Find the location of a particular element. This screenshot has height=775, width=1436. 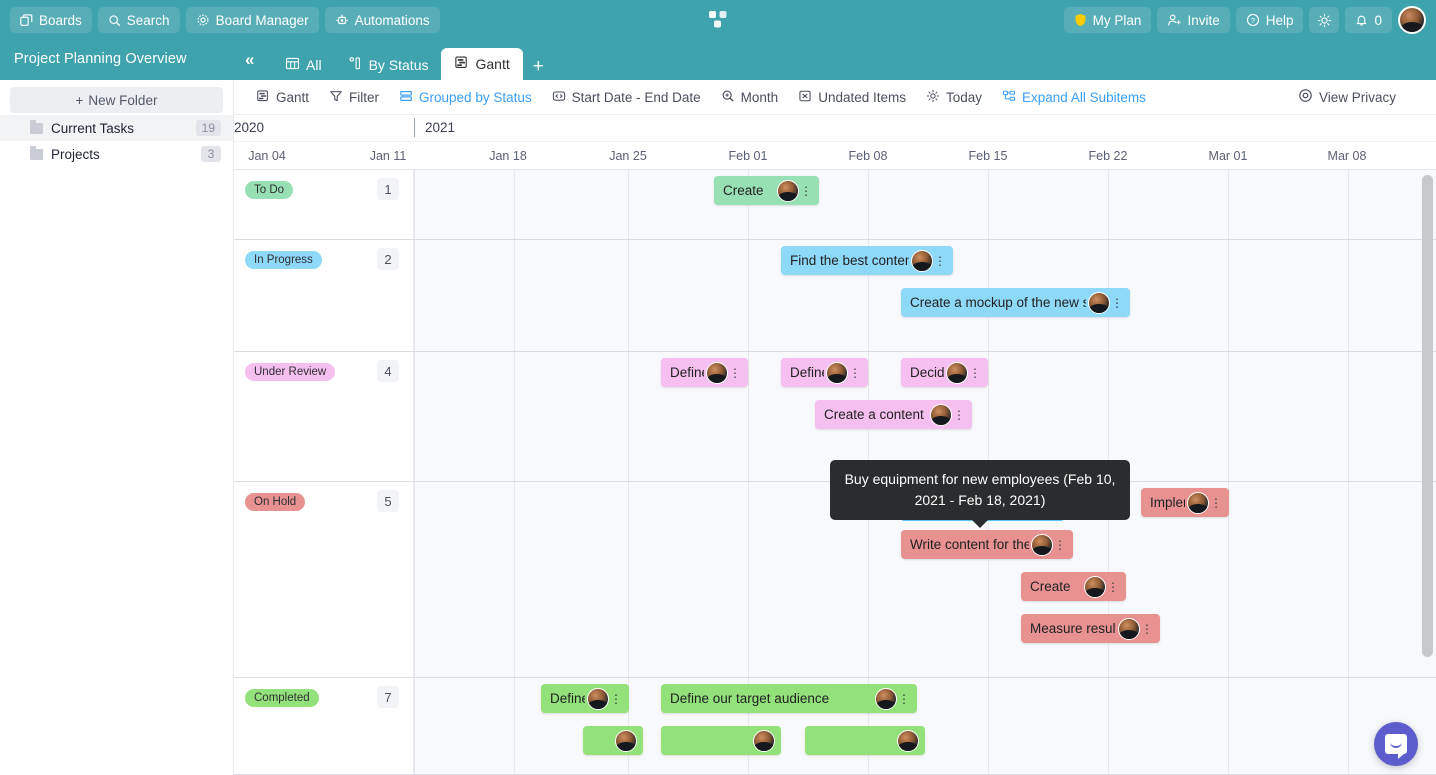

toolbar-grouped-by-status: Grouped by Status is located at coordinates (465, 97).